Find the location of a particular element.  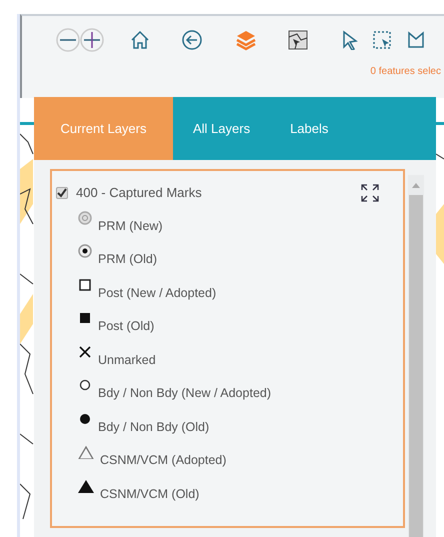

layer-title: 400 - Captured Marks is located at coordinates (139, 193).